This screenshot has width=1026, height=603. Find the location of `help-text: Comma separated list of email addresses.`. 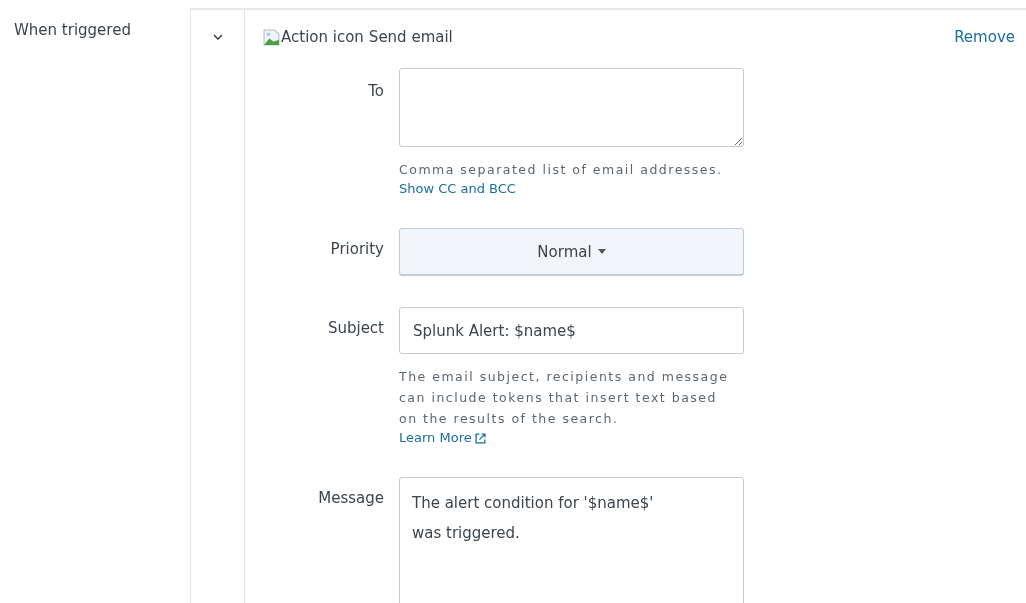

help-text: Comma separated list of email addresses. is located at coordinates (561, 170).